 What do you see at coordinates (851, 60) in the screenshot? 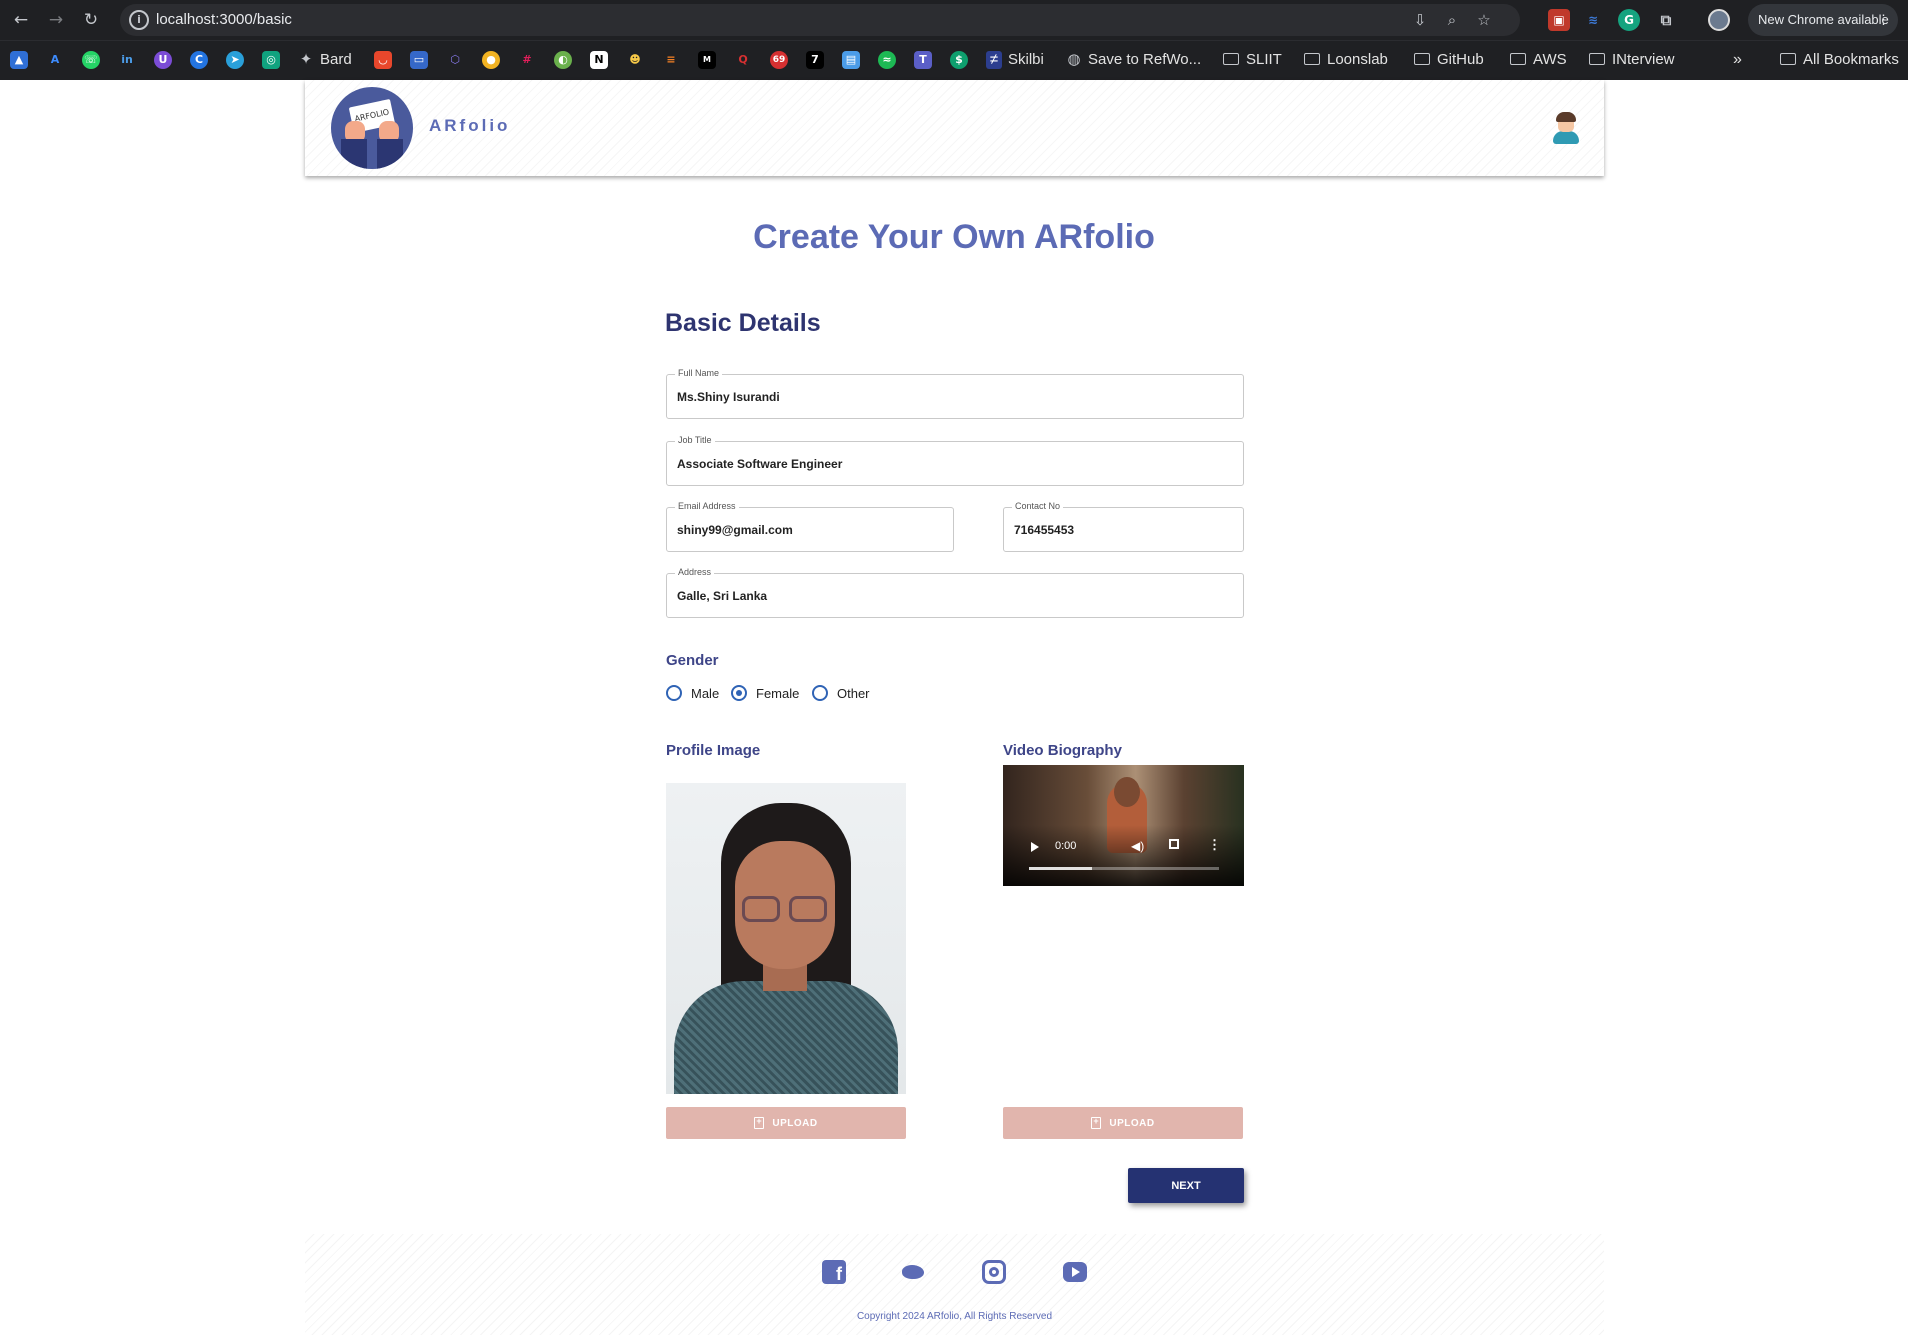
I see `bookmark-favicon-23: ▤` at bounding box center [851, 60].